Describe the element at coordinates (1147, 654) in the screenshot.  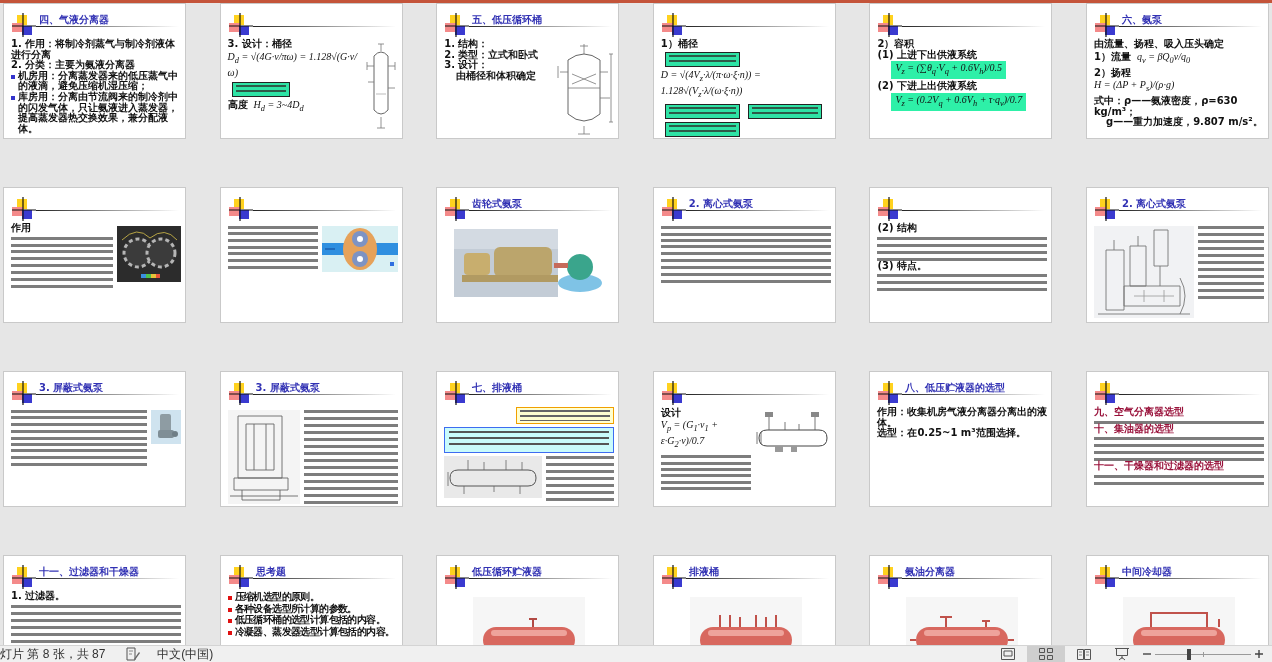
I see `minus-icon` at that location.